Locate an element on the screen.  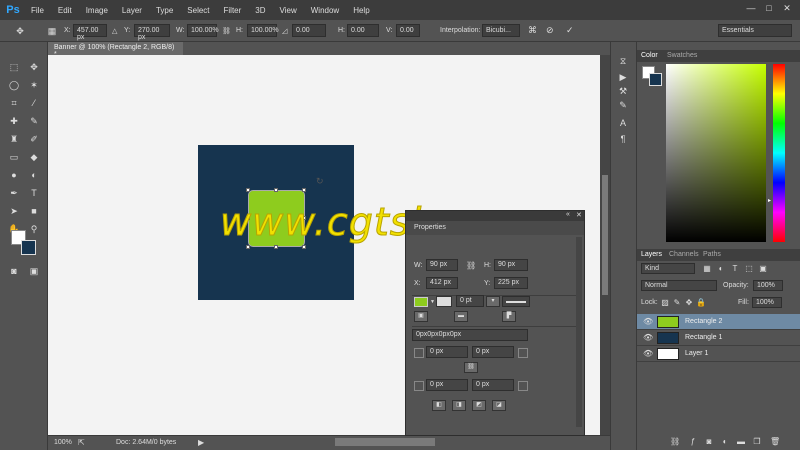
properties-tab: Properties is located at coordinates (495, 228).